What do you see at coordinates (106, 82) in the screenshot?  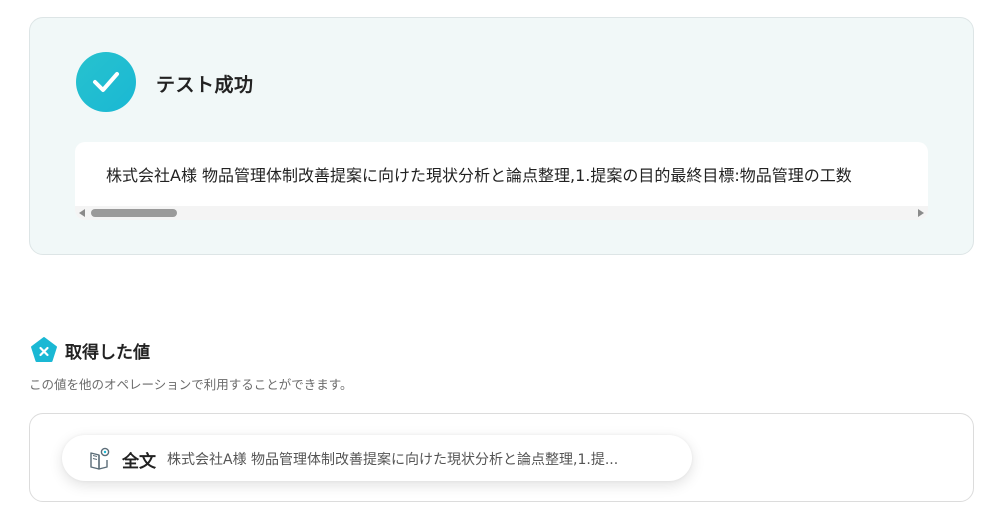 I see `check-icon` at bounding box center [106, 82].